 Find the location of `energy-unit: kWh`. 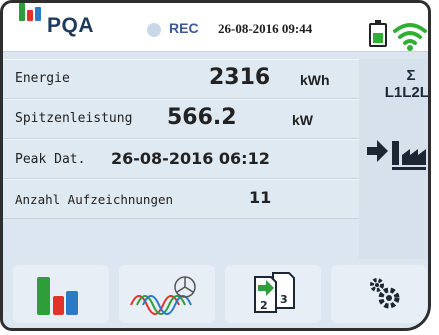

energy-unit: kWh is located at coordinates (315, 80).